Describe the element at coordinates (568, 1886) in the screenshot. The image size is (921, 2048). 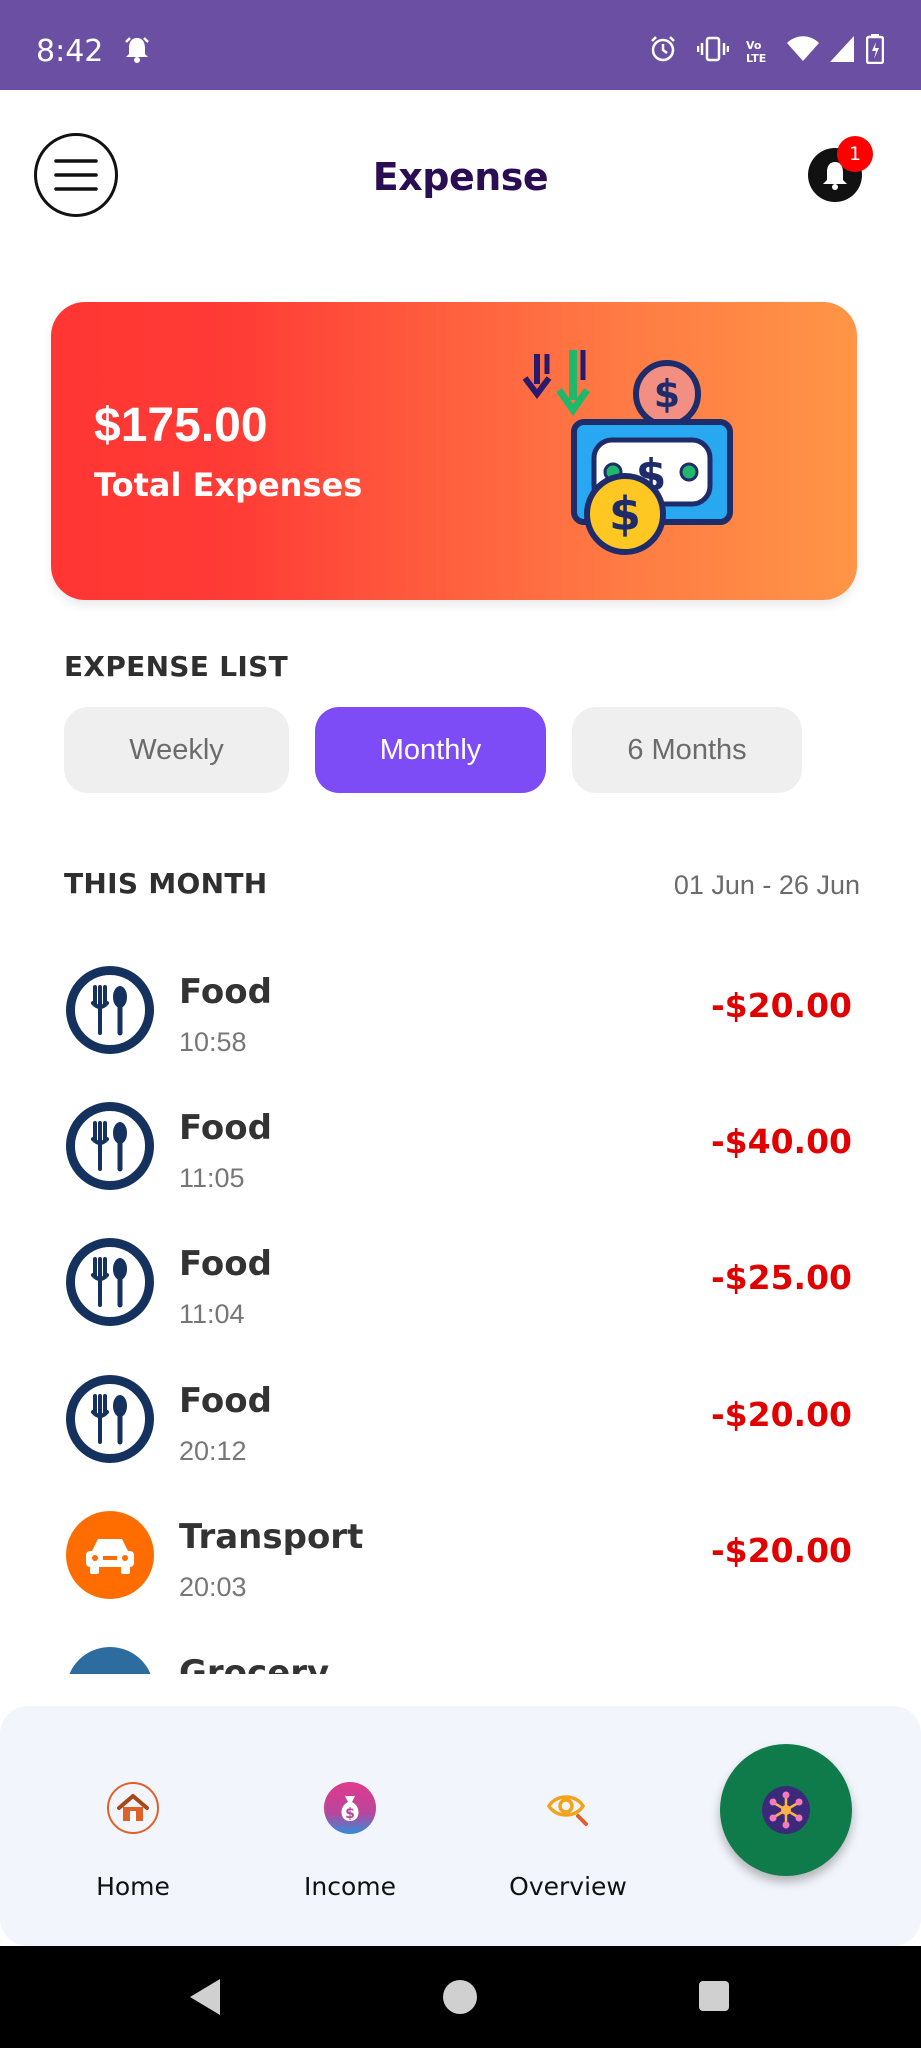
I see `nav-overview-label: Overview` at that location.